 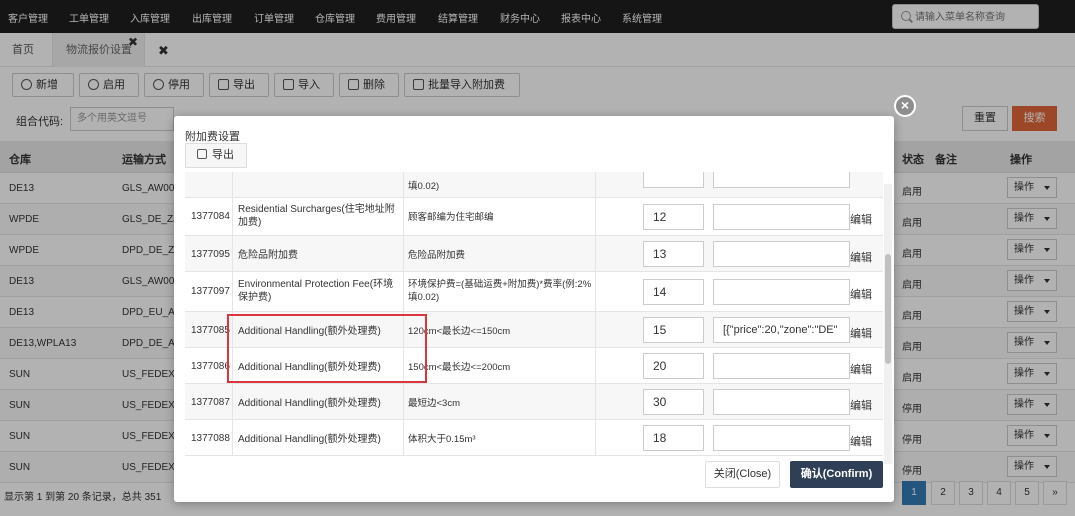 What do you see at coordinates (673, 438) in the screenshot?
I see `surcharge-value-input: 18` at bounding box center [673, 438].